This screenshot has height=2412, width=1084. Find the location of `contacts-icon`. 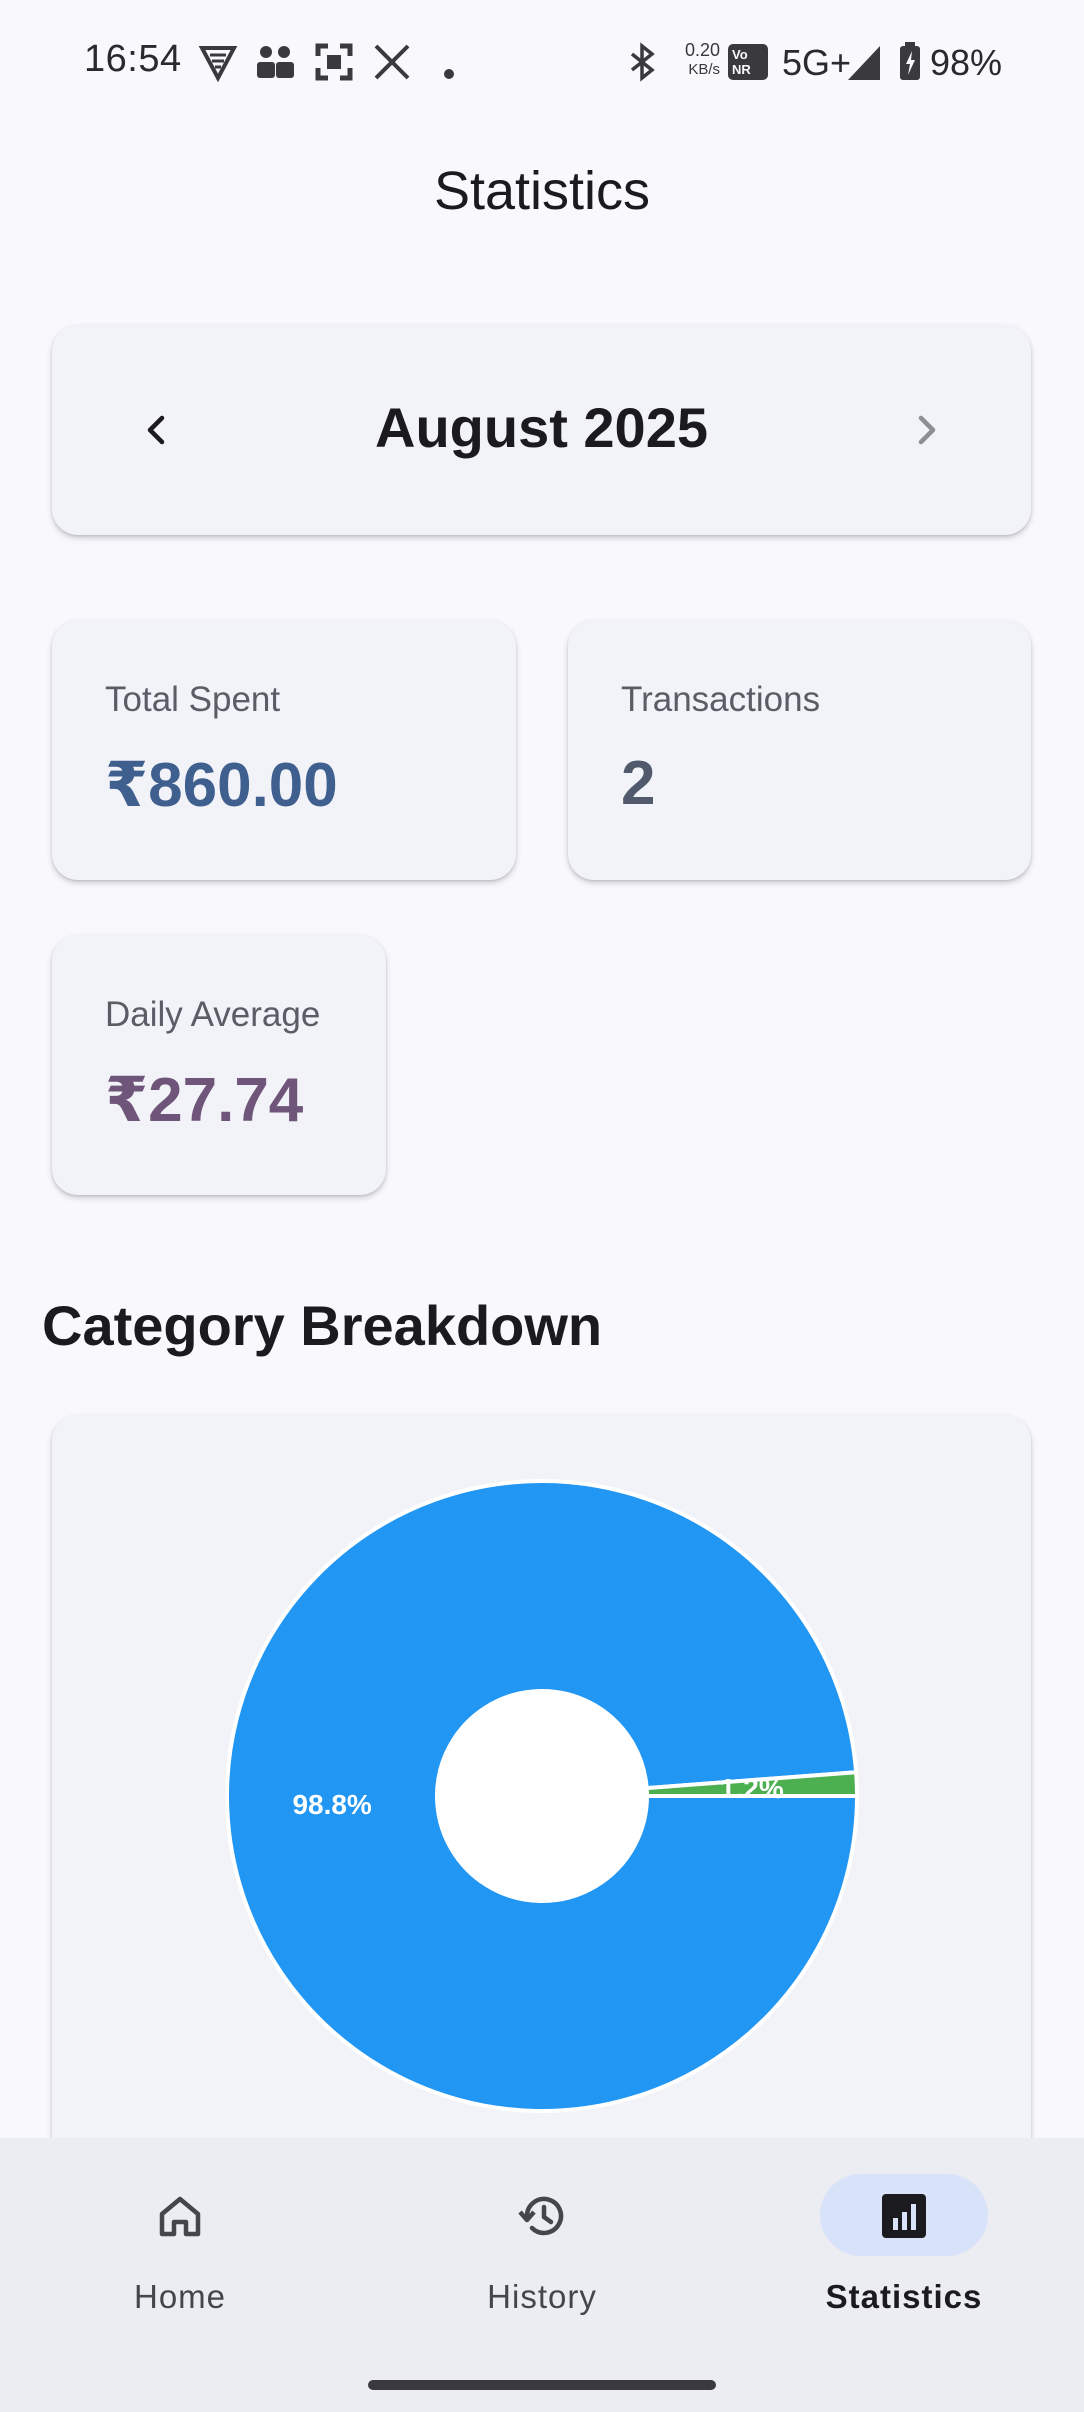

contacts-icon is located at coordinates (275, 62).